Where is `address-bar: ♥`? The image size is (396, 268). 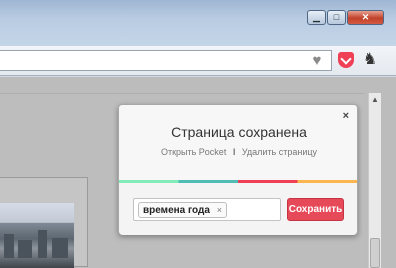 address-bar: ♥ is located at coordinates (166, 60).